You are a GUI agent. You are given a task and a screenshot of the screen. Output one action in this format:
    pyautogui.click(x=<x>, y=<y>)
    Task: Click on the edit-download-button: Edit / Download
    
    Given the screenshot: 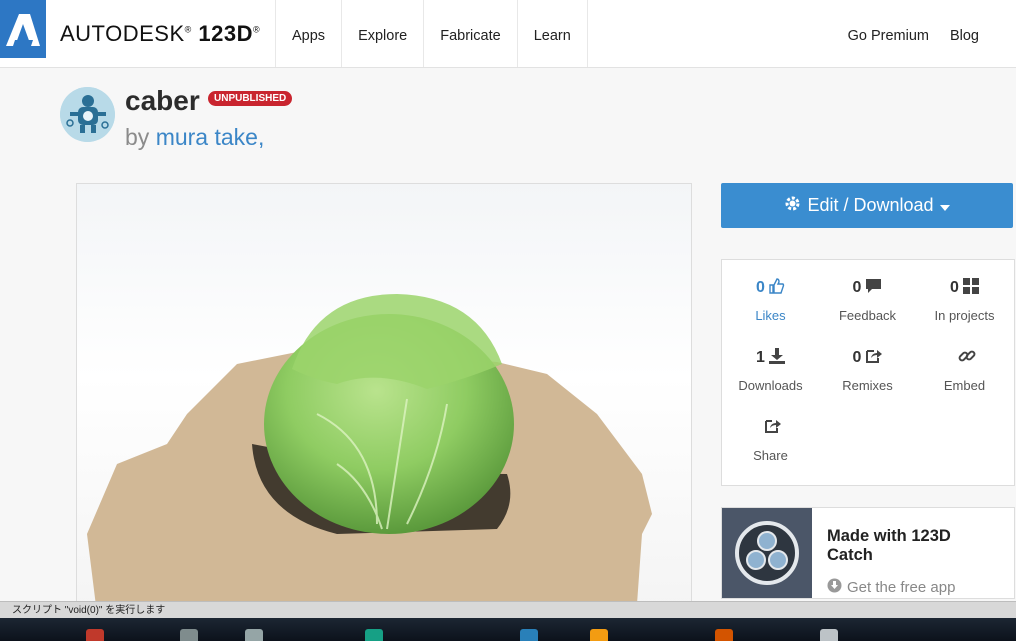 What is the action you would take?
    pyautogui.click(x=867, y=205)
    